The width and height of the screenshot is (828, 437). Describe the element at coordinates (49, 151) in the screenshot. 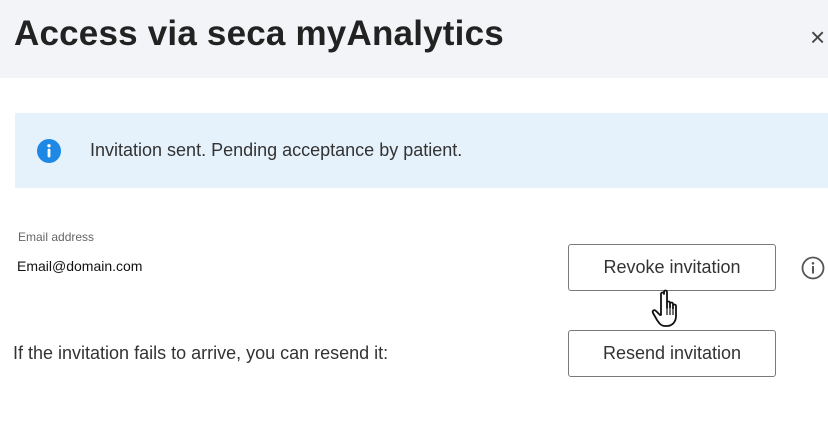

I see `info-icon` at that location.